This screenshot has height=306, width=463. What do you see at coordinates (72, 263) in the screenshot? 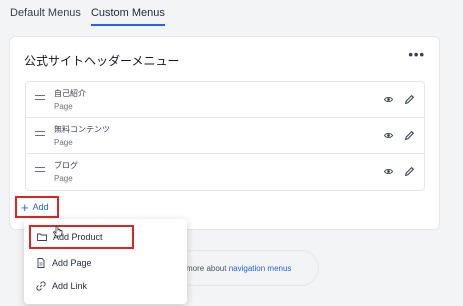
I see `add-page-label: Add Page` at bounding box center [72, 263].